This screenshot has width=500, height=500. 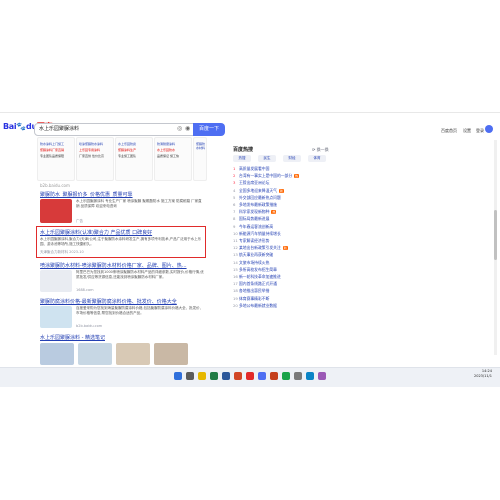 I want to click on hotlist-text: 新能源汽车销量持续增长, so click(x=260, y=233).